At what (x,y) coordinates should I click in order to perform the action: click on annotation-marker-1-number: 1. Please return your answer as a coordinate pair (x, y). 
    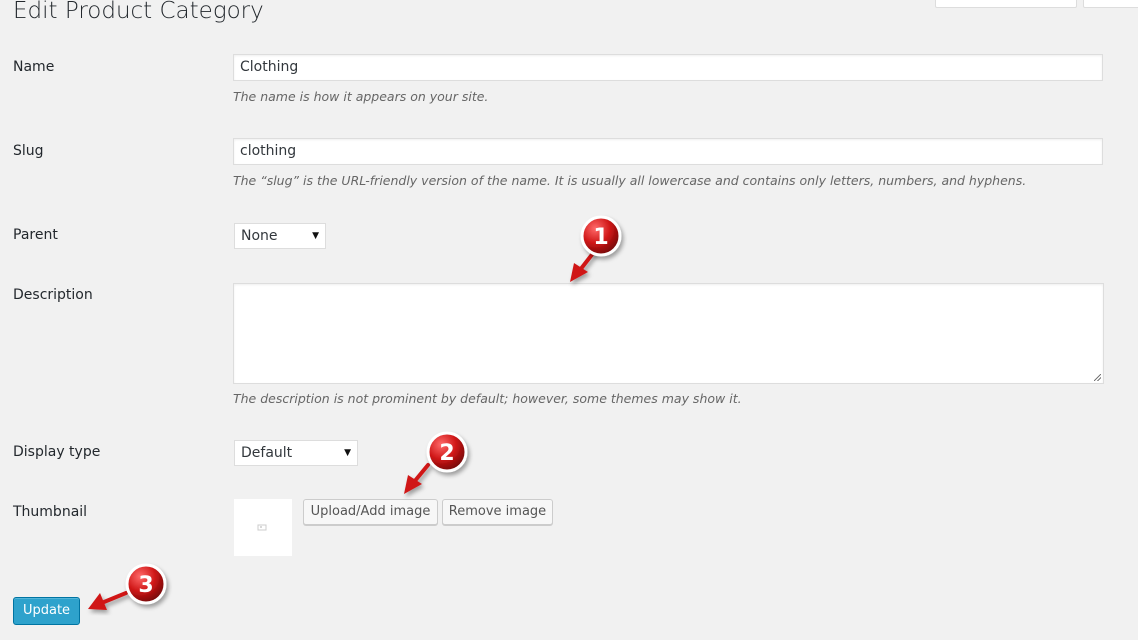
    Looking at the image, I should click on (600, 237).